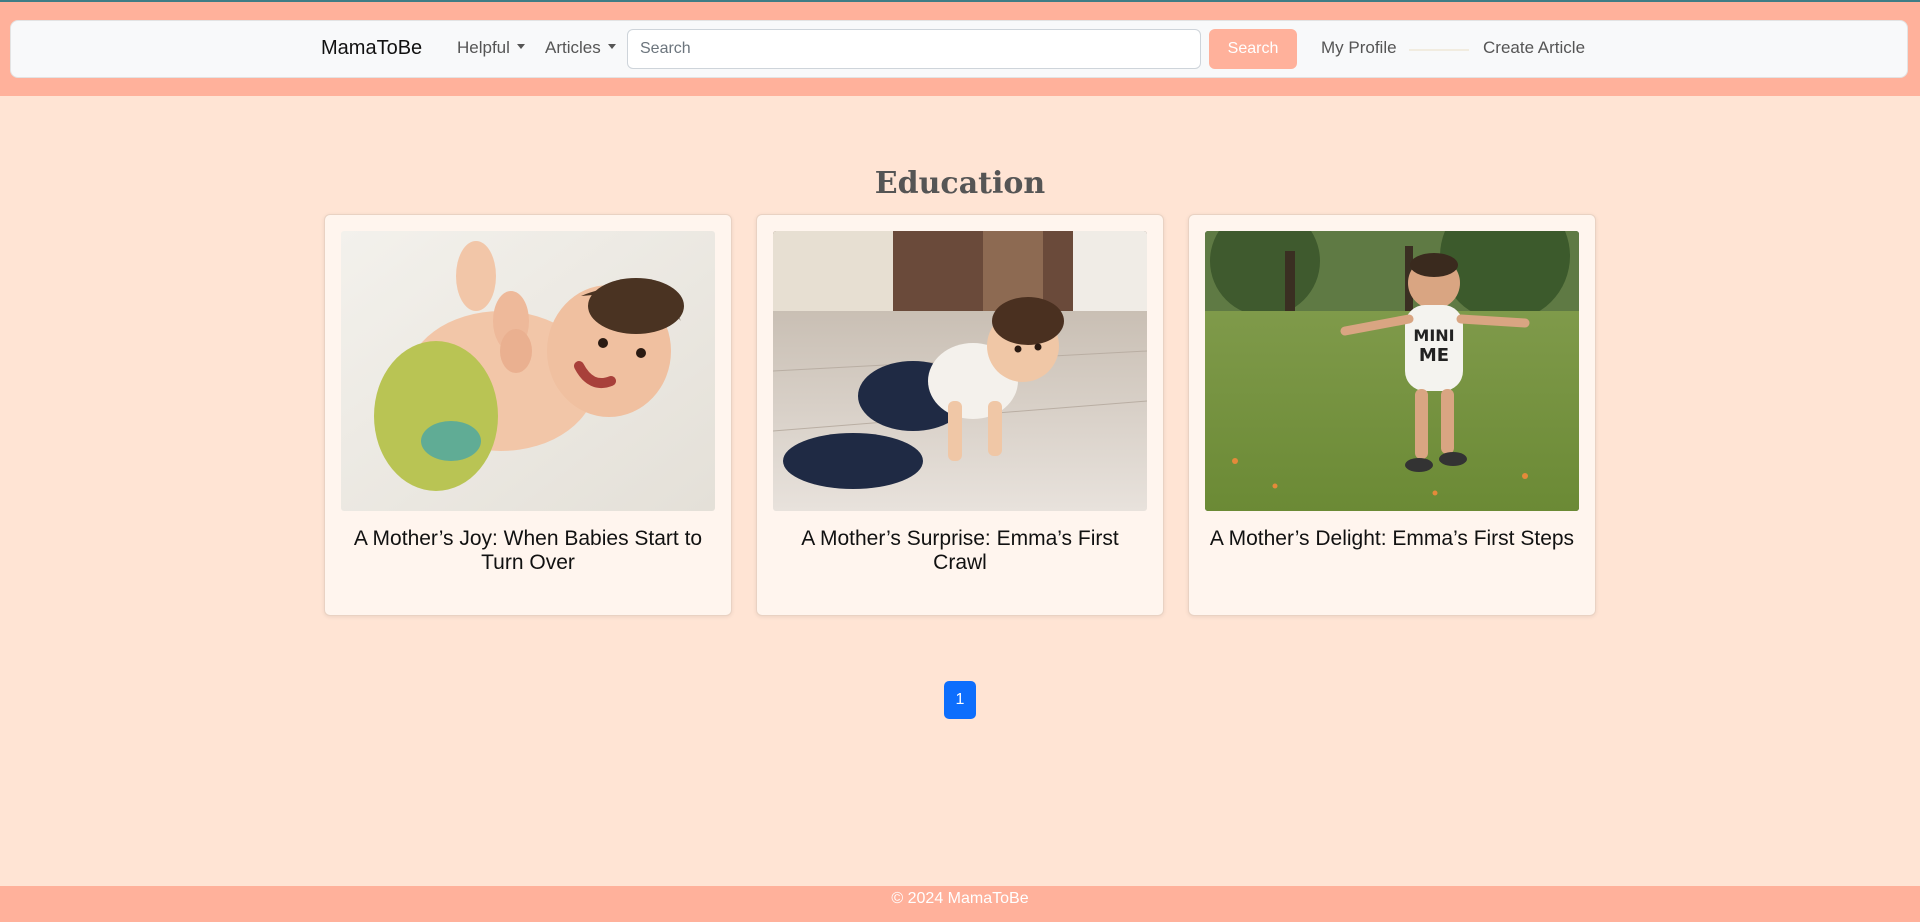  I want to click on search-button: Search, so click(1253, 49).